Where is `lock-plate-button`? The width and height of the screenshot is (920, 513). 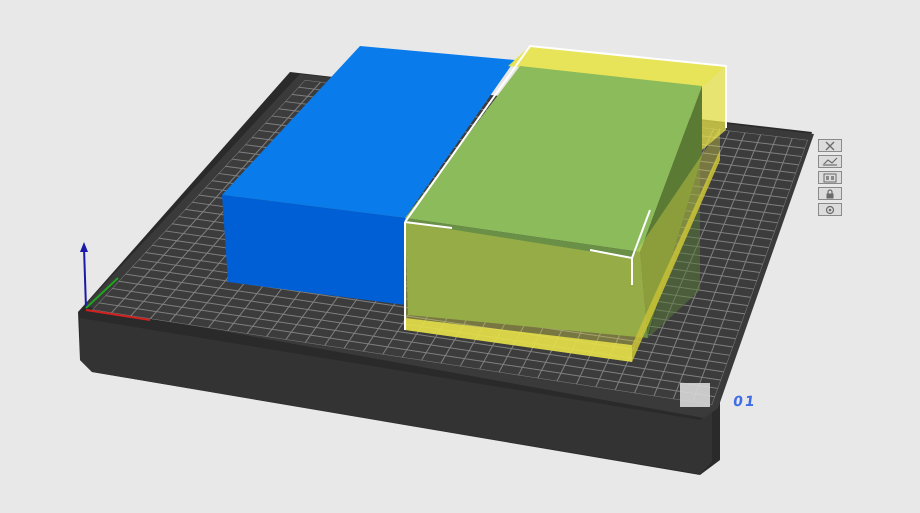 lock-plate-button is located at coordinates (830, 193).